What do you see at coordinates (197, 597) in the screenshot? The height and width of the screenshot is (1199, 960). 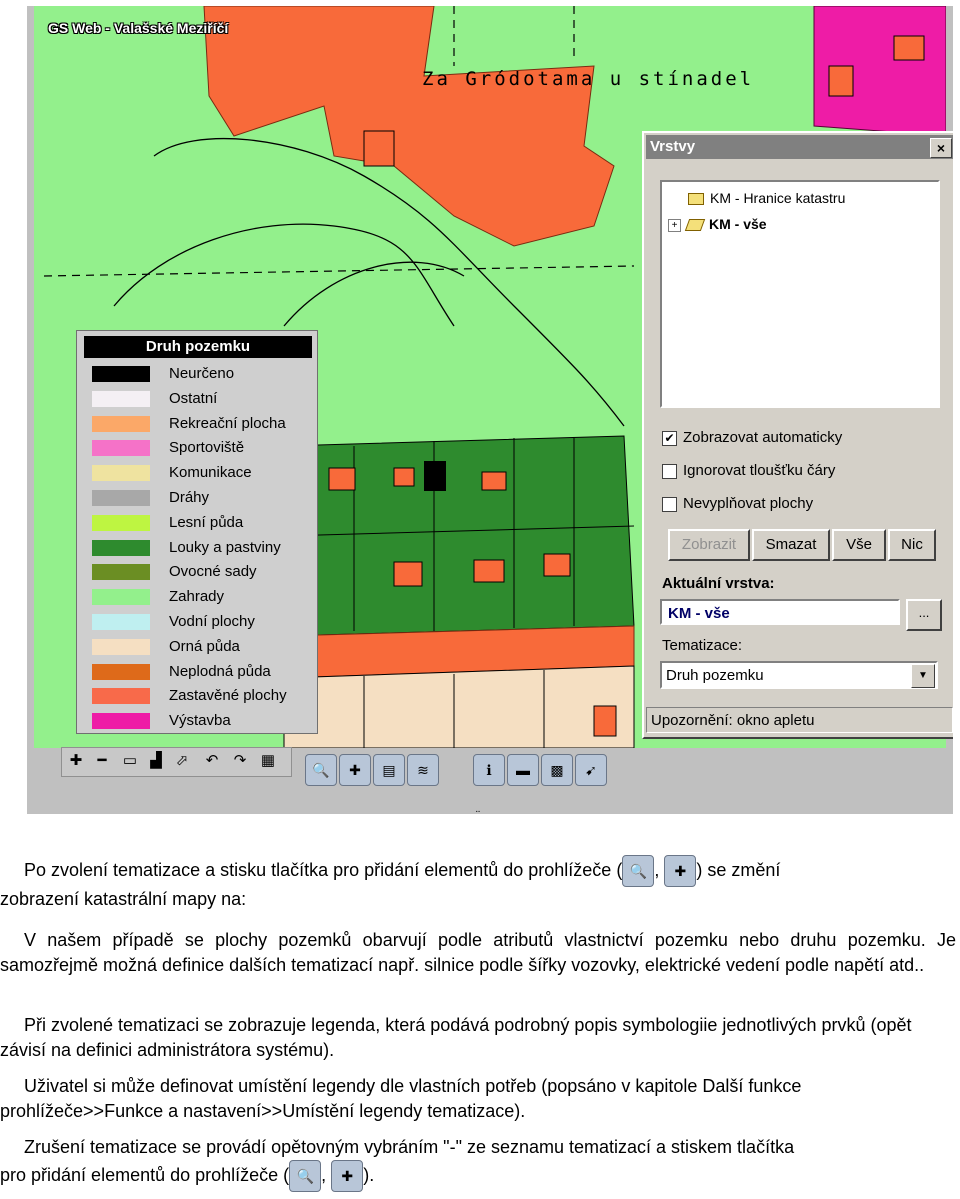 I see `legend-label: Zahrady` at bounding box center [197, 597].